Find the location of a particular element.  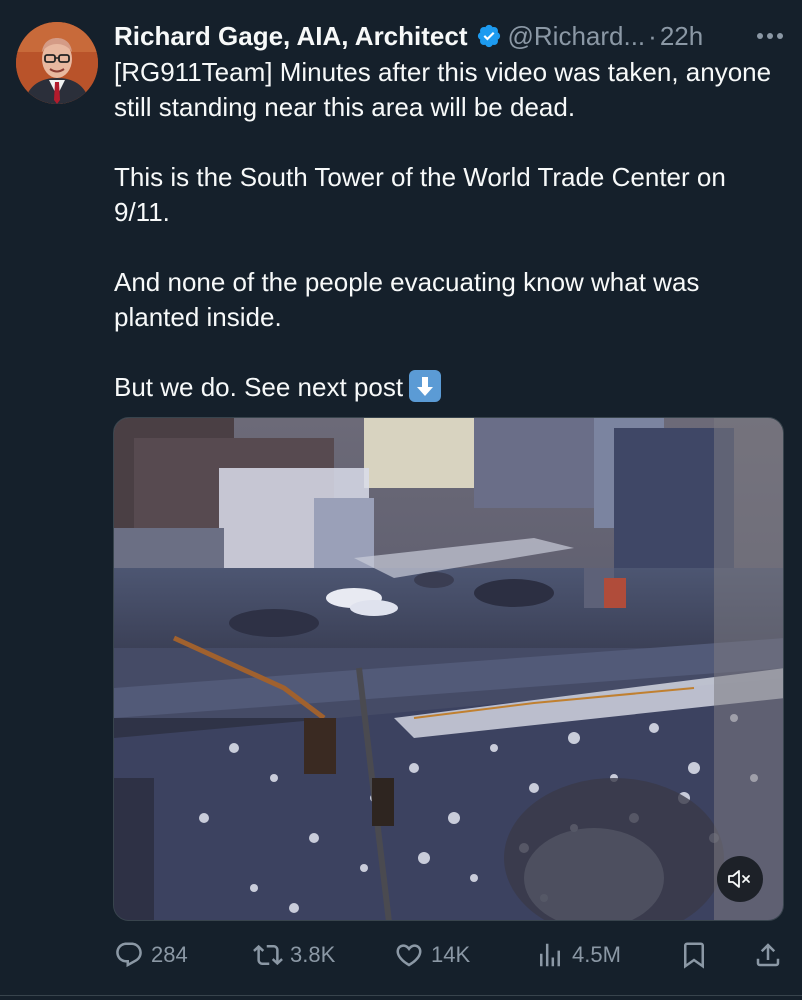

share-icon is located at coordinates (768, 955).